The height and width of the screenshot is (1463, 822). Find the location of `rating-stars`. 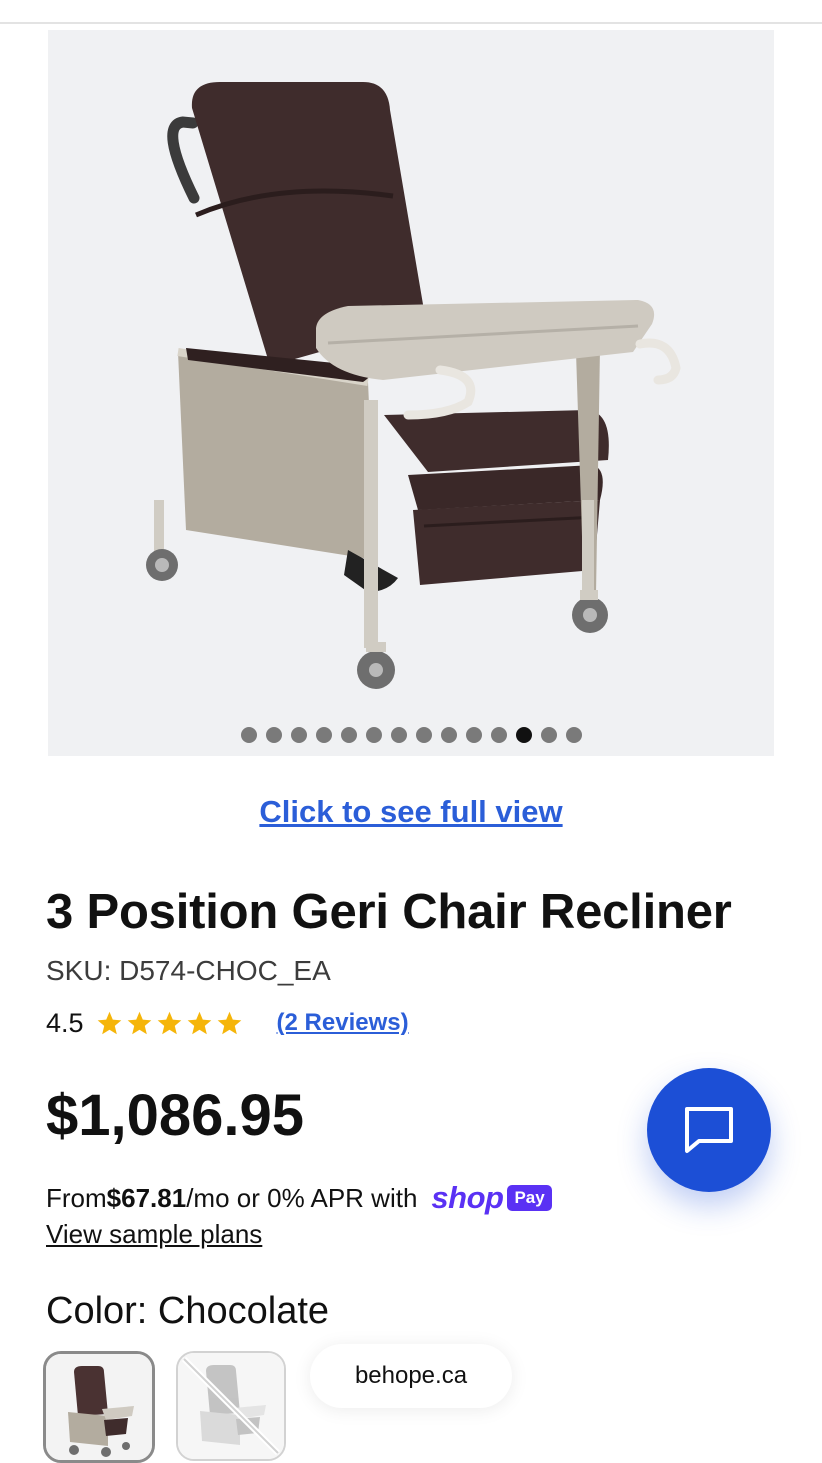

rating-stars is located at coordinates (169, 1023).